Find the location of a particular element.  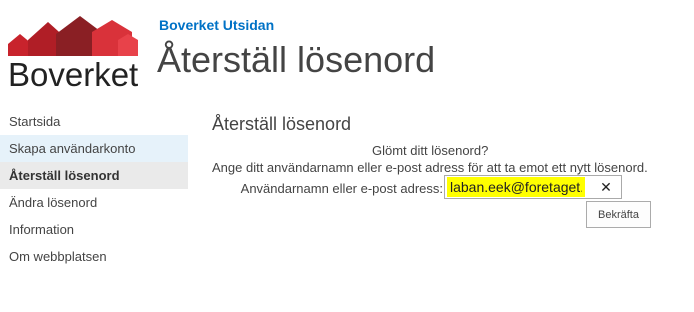

site-title-link: Boverket Utsidan is located at coordinates (216, 25).